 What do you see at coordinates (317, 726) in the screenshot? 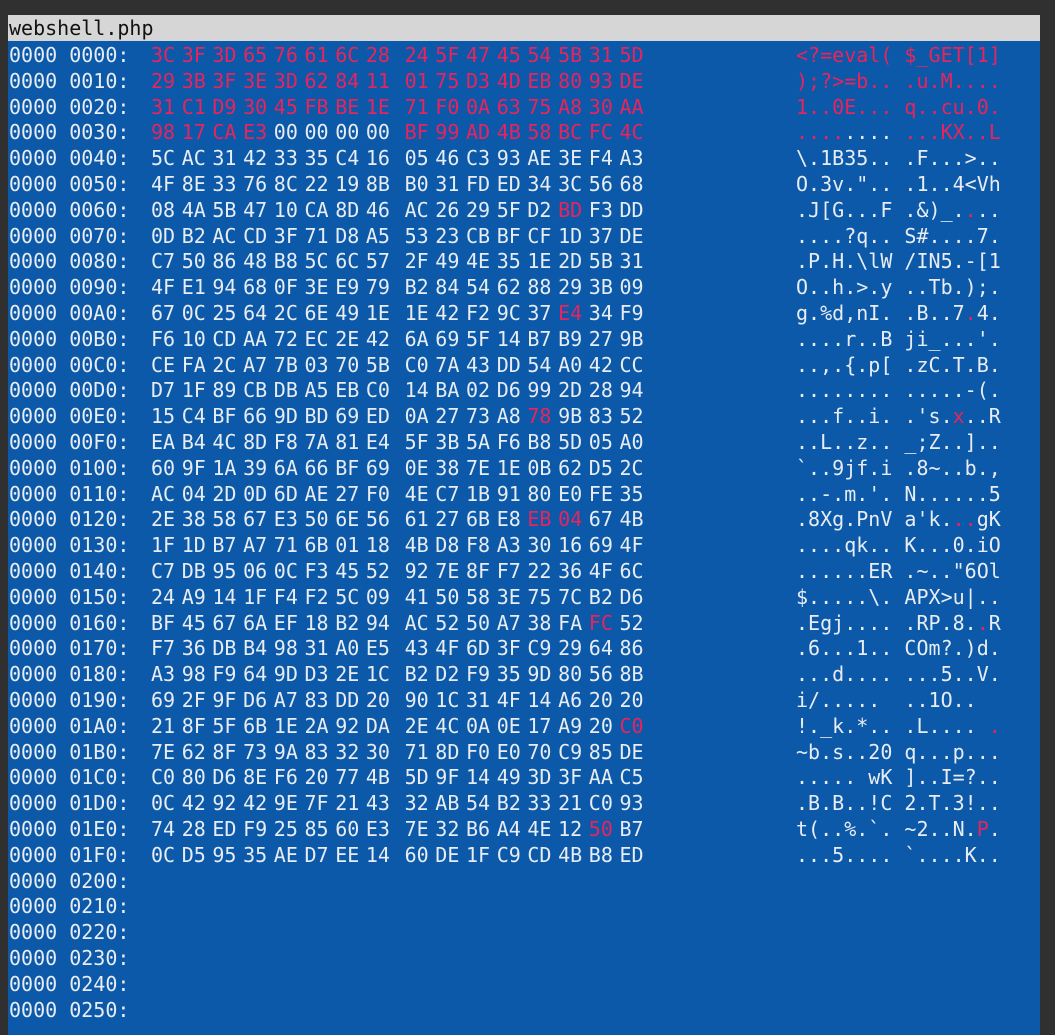
I see `hex-byte: 2A` at bounding box center [317, 726].